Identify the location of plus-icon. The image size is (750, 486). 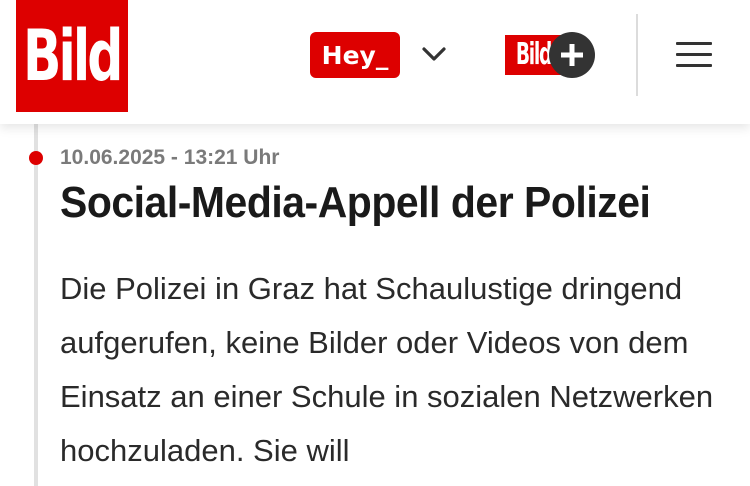
(572, 55).